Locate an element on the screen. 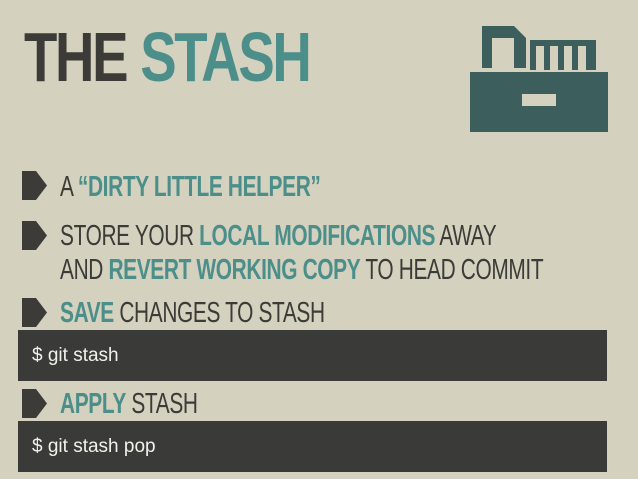 This screenshot has width=638, height=479. slide-title: THE STASH is located at coordinates (168, 57).